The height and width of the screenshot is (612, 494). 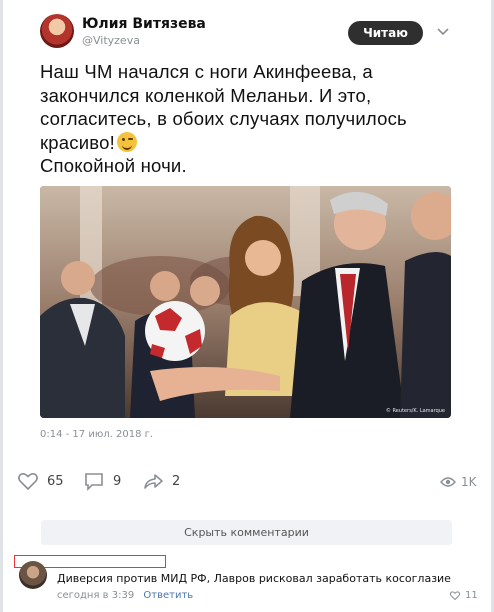 I want to click on tweet-line-text: красиво!, so click(x=77, y=142).